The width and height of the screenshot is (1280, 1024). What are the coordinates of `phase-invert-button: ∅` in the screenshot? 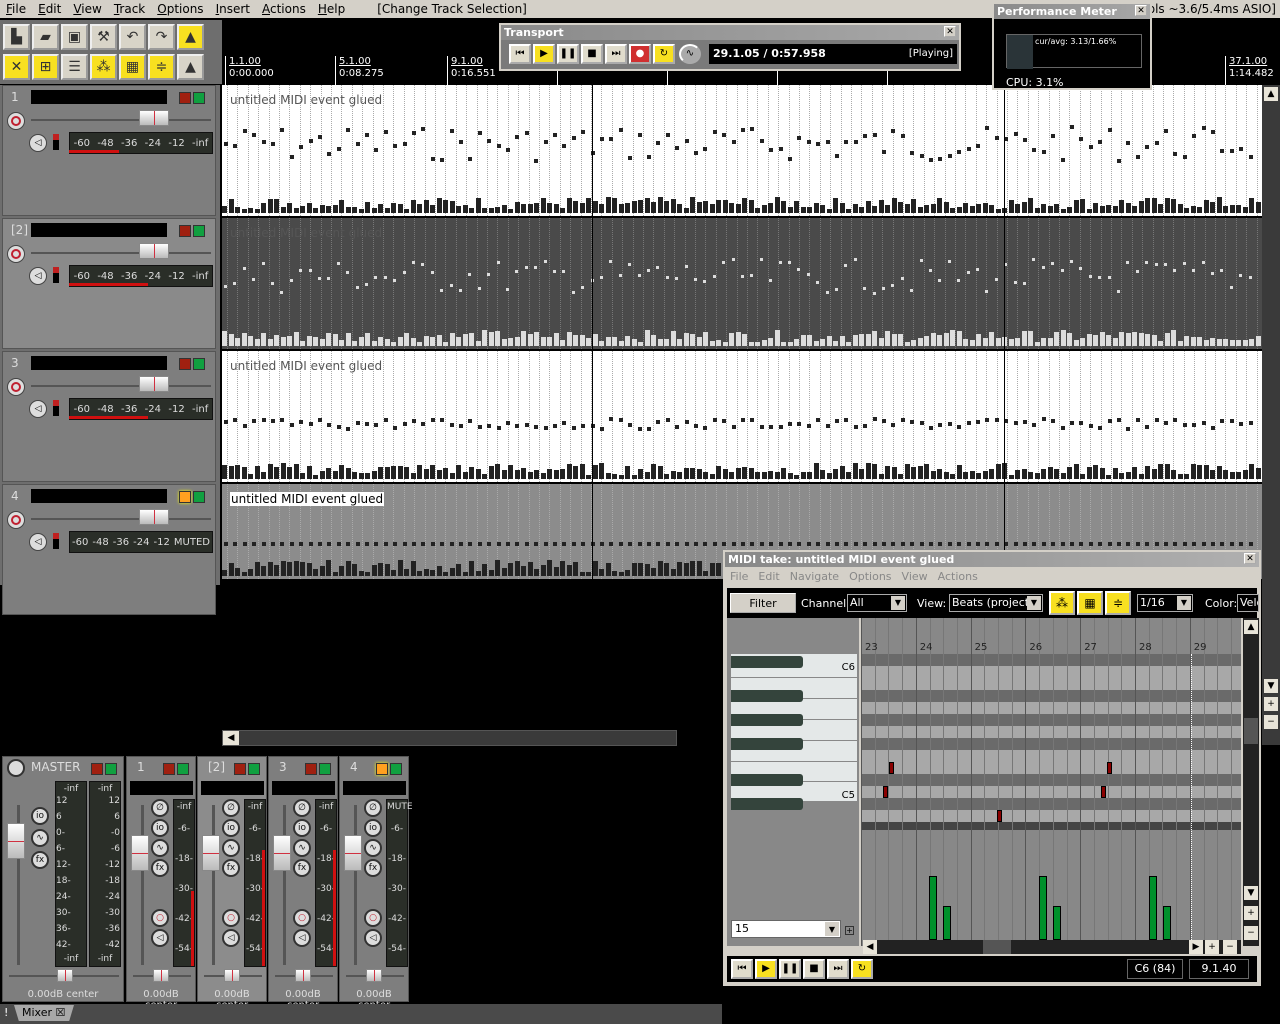 It's located at (231, 808).